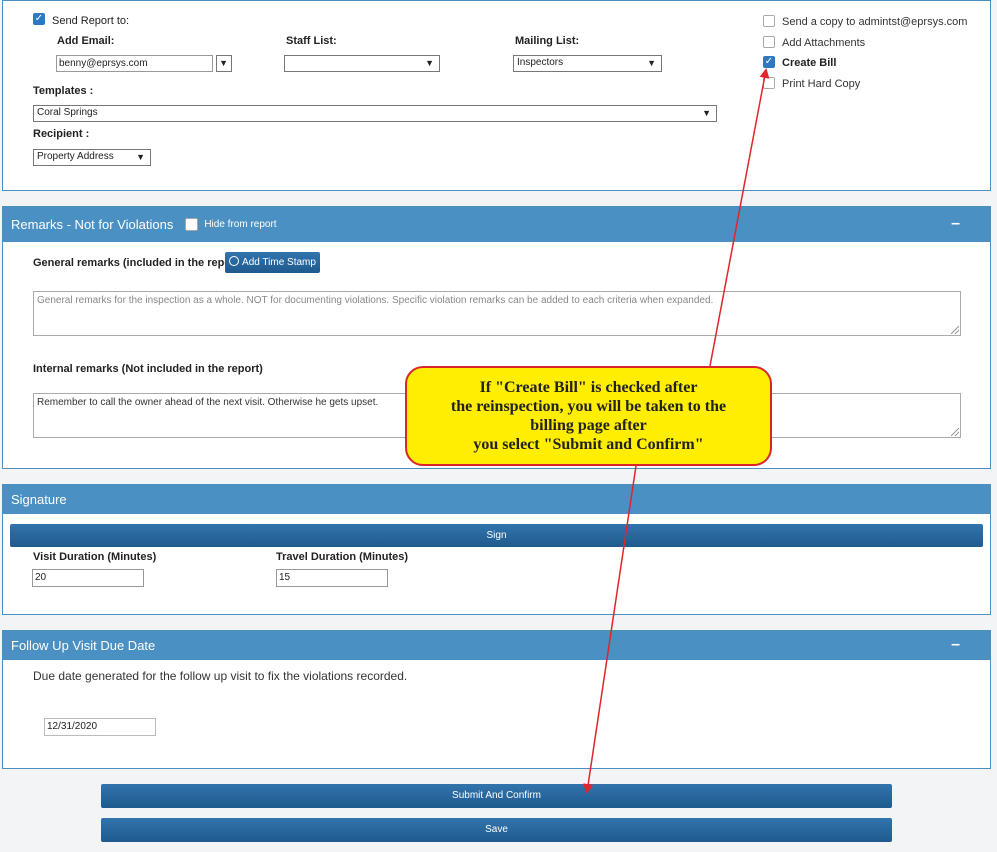  What do you see at coordinates (75, 156) in the screenshot?
I see `recipient-value: Property Address` at bounding box center [75, 156].